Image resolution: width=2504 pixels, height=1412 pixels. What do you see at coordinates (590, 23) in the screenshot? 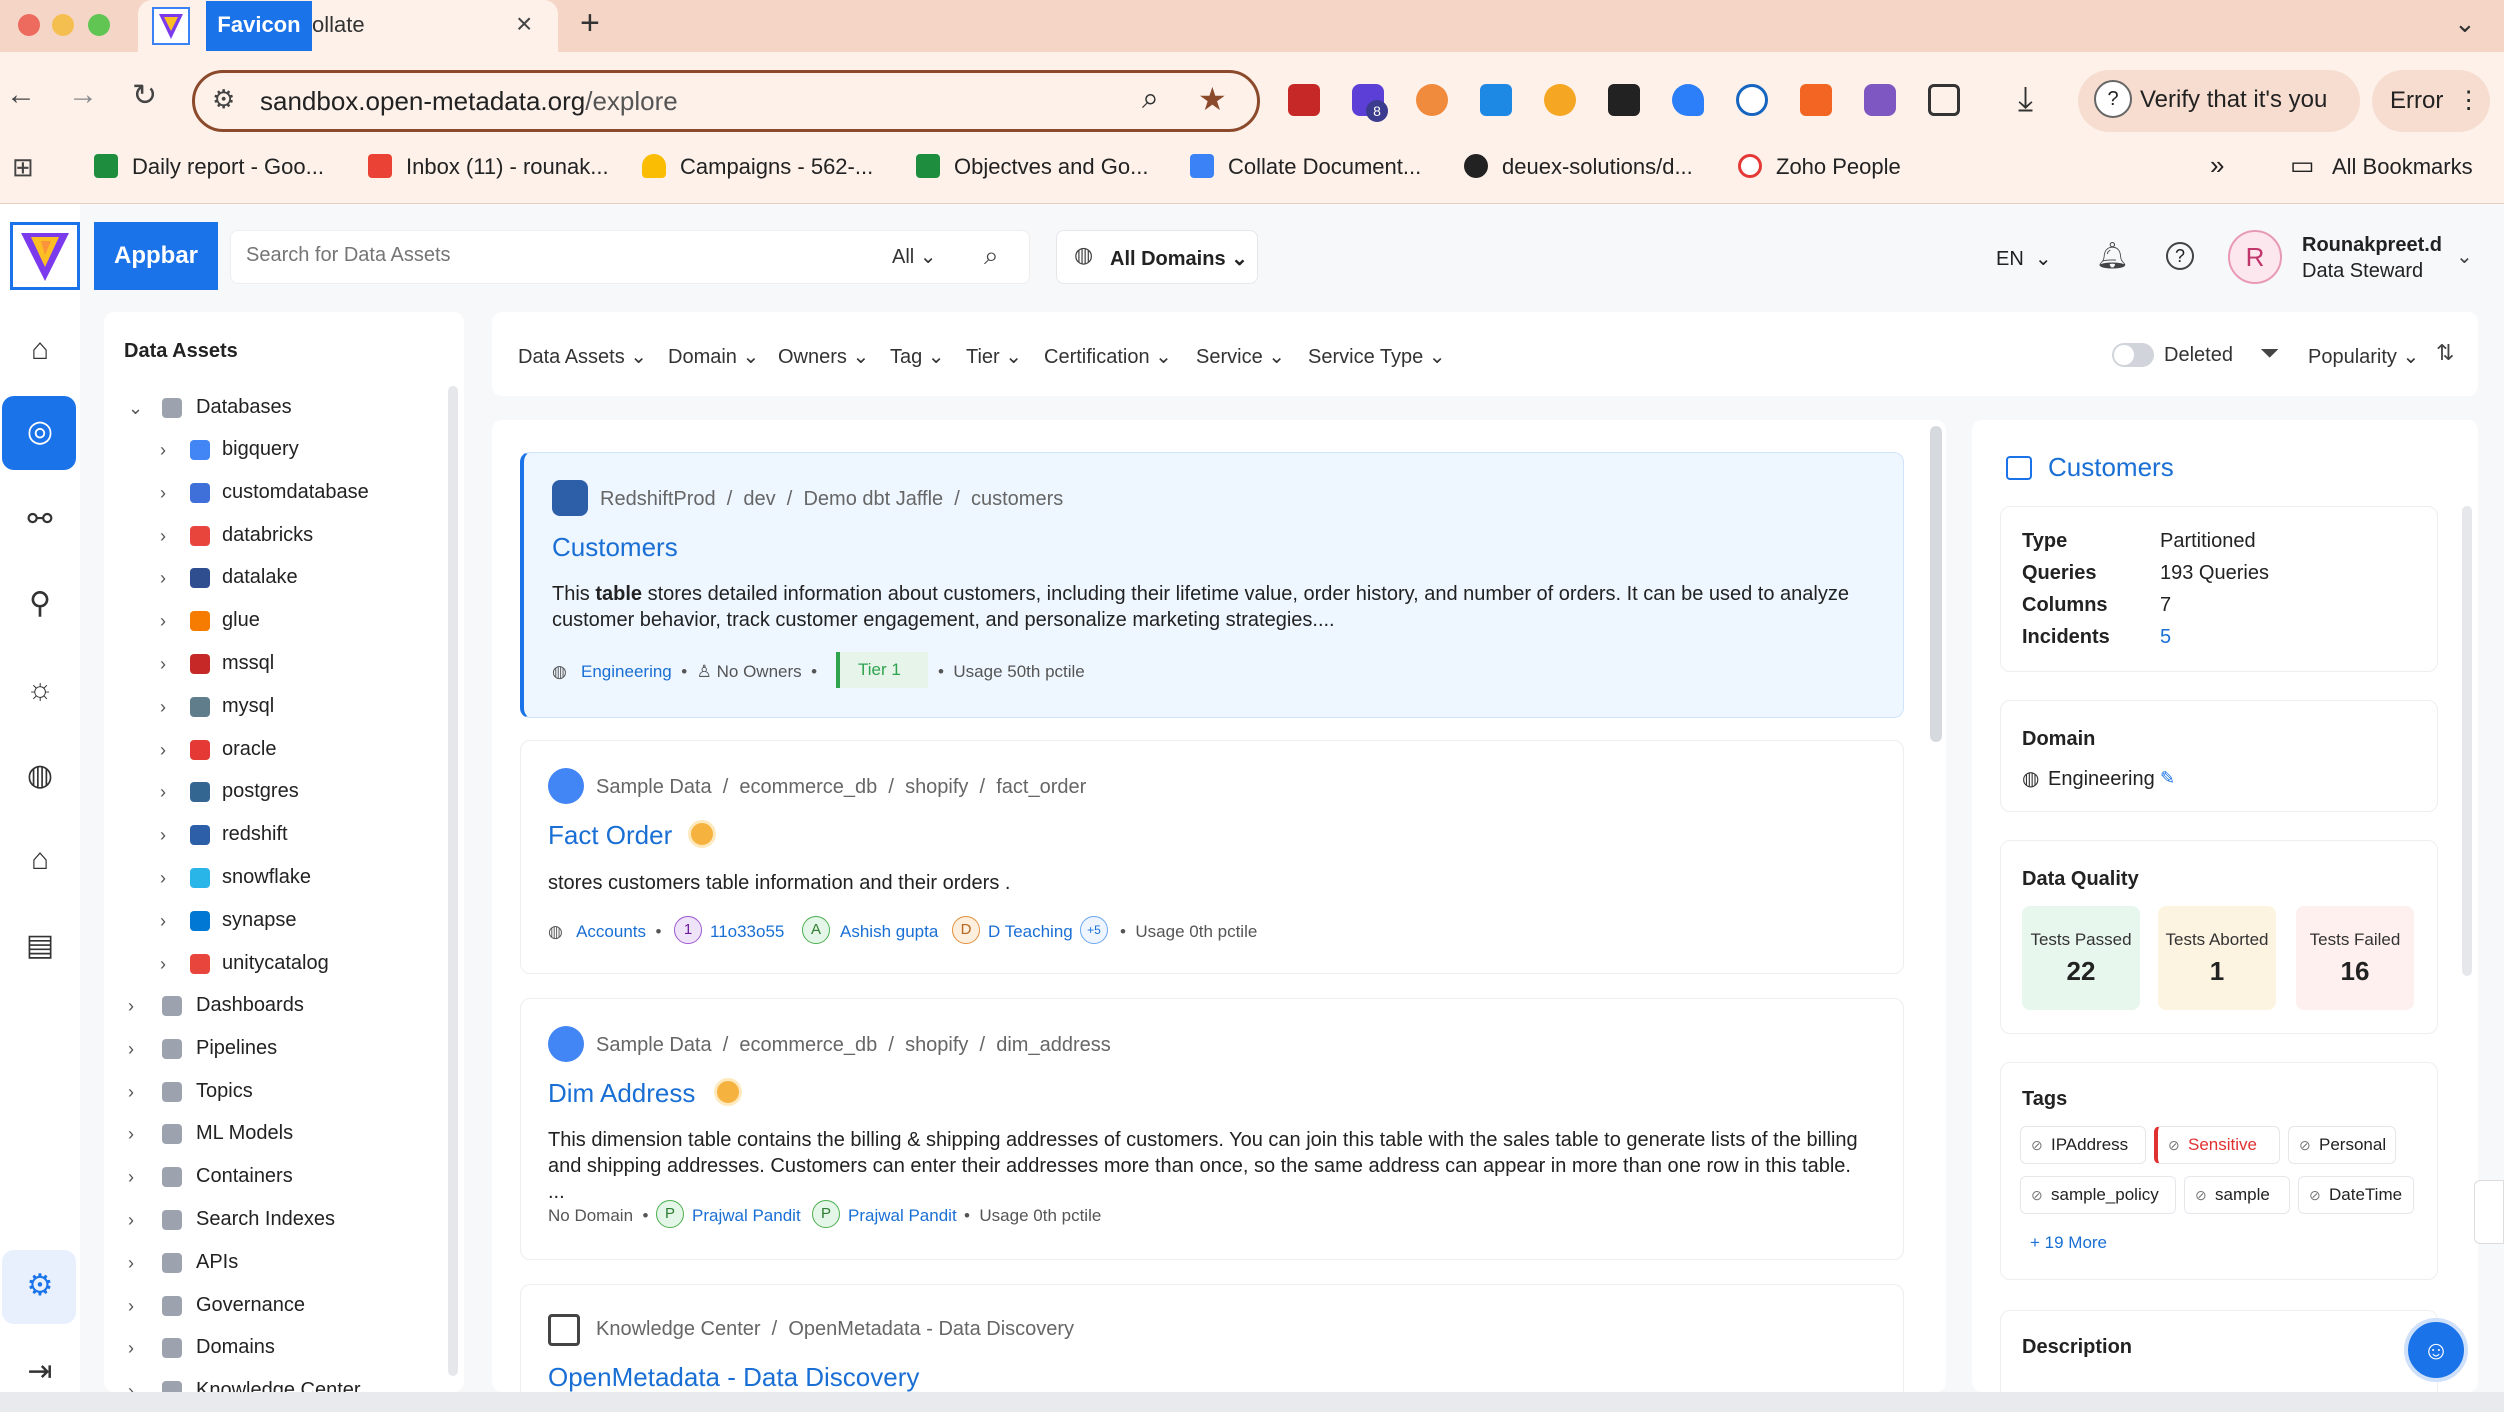
I see `new-tab-icon: +` at bounding box center [590, 23].